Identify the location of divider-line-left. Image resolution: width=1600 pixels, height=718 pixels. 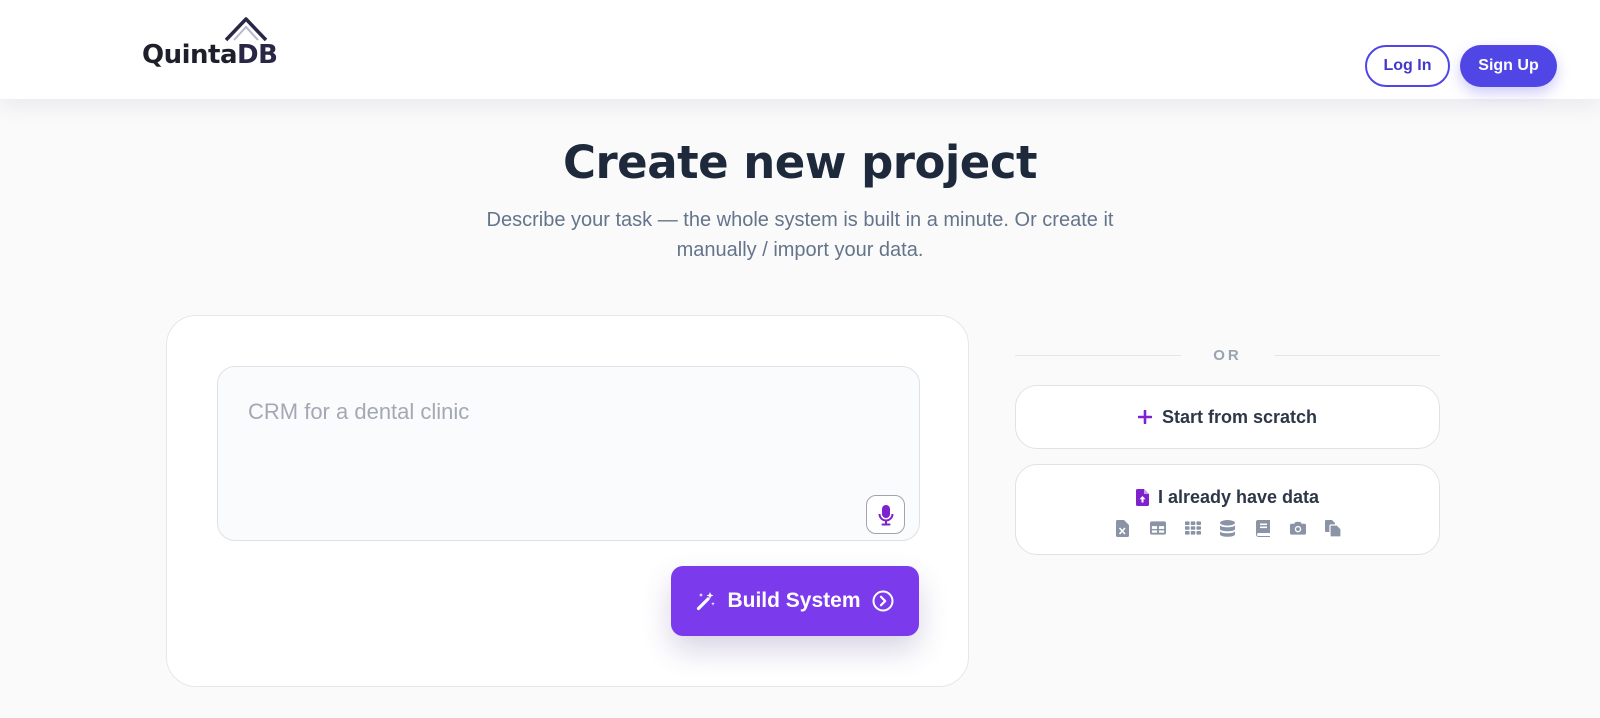
(1098, 355).